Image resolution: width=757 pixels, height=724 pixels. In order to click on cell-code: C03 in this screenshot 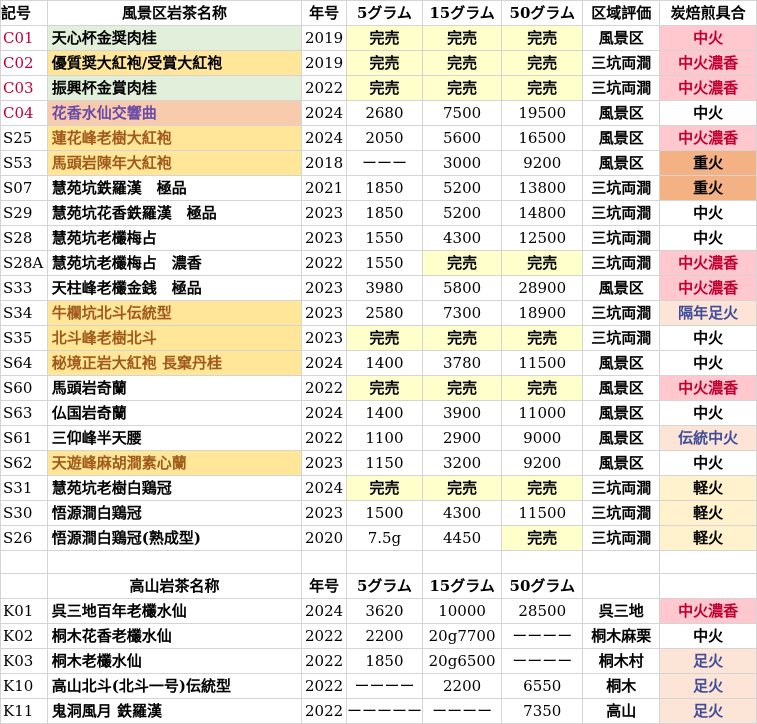, I will do `click(24, 88)`.